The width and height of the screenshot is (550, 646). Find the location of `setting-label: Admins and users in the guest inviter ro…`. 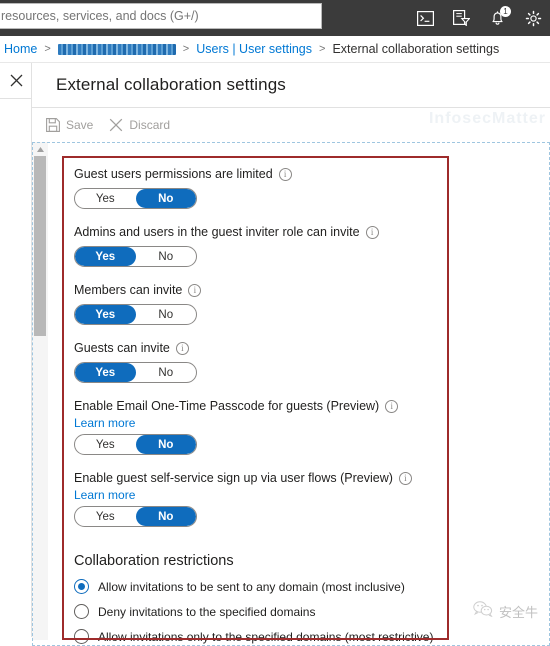

setting-label: Admins and users in the guest inviter ro… is located at coordinates (217, 232).